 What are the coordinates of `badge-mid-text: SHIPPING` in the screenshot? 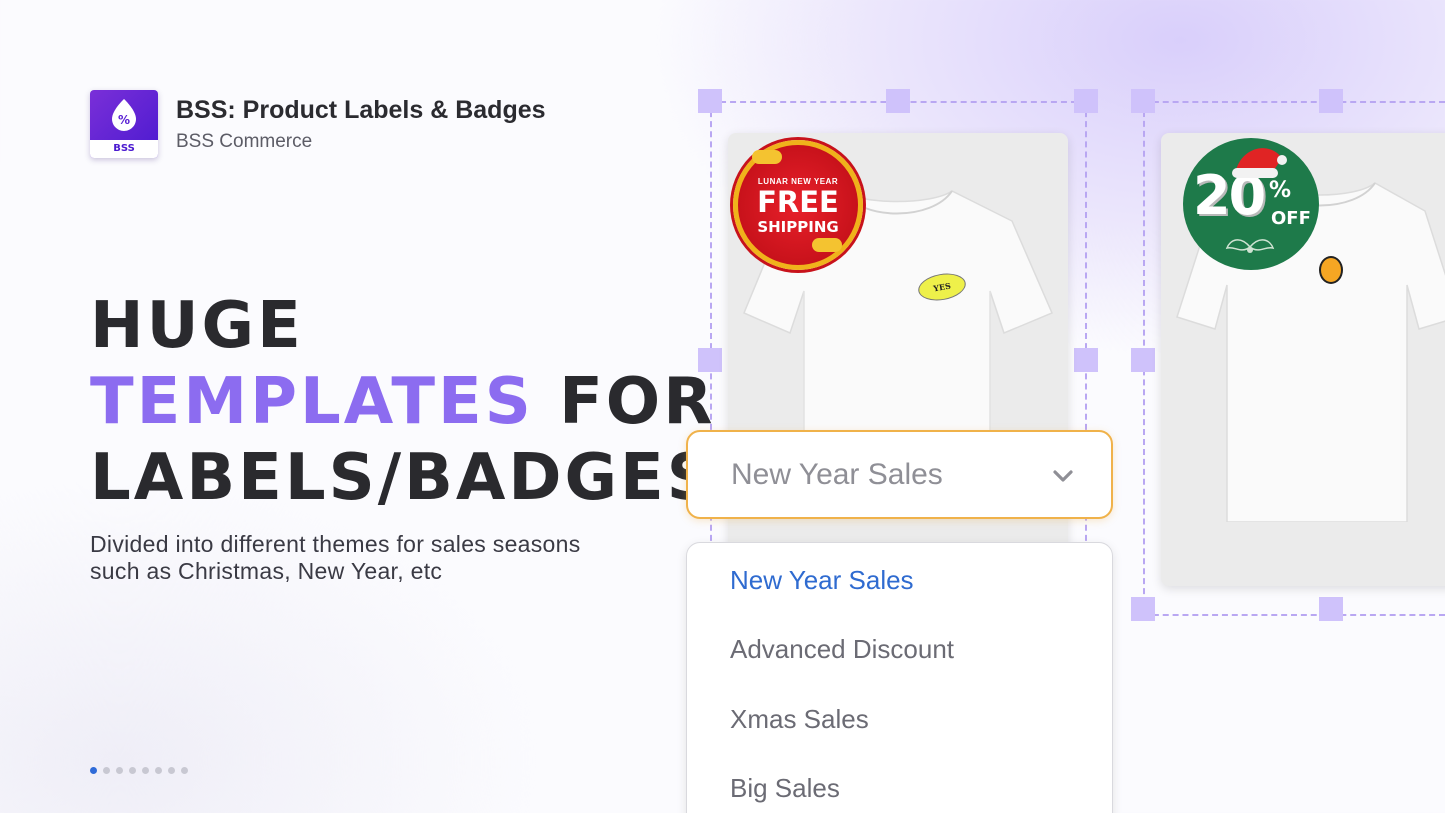 It's located at (798, 227).